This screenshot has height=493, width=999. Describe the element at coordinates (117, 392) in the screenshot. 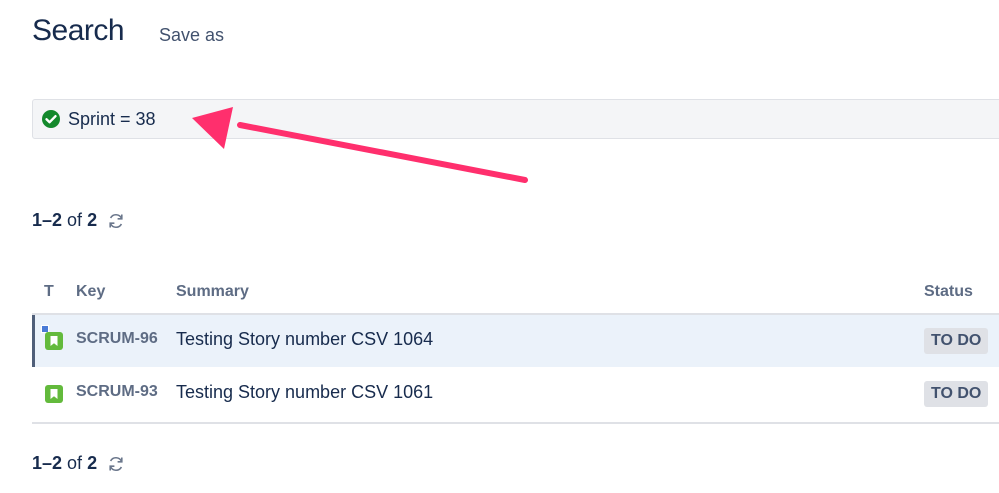

I see `issue-key-link: SCRUM-93` at that location.